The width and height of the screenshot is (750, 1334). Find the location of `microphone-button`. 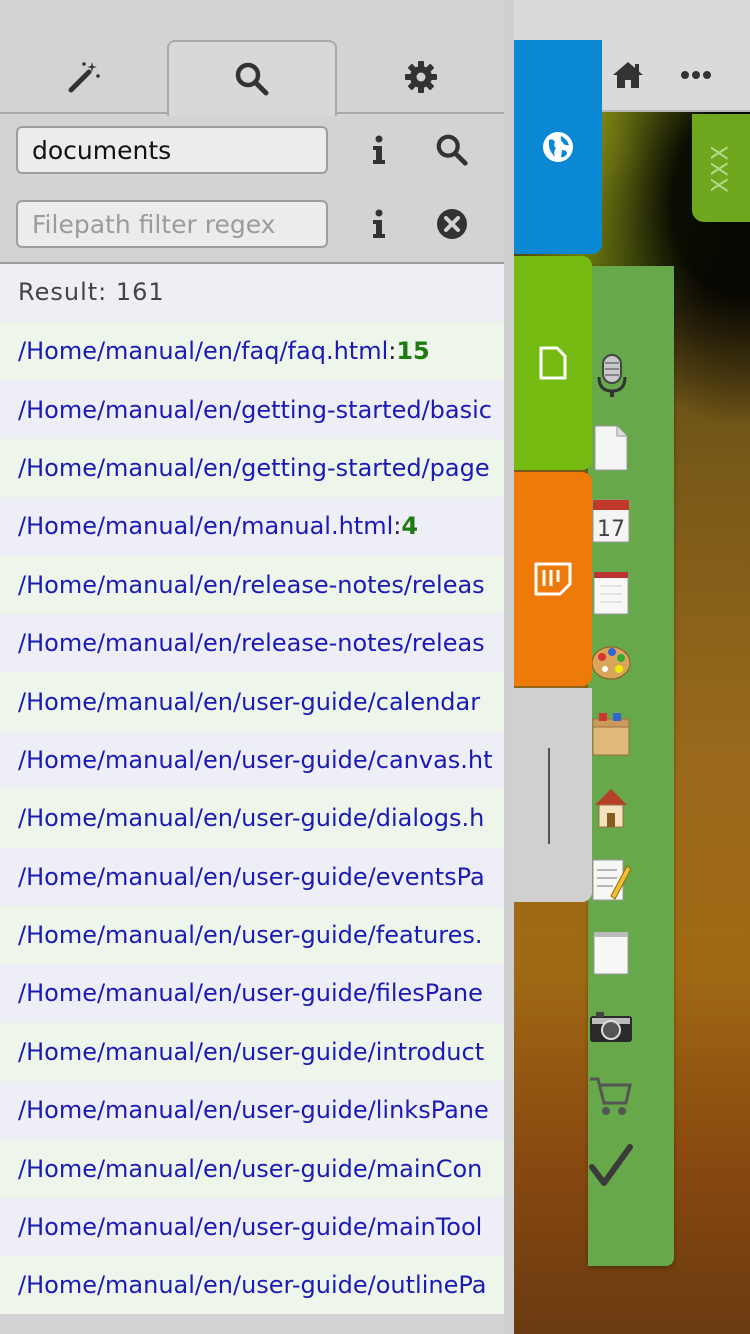

microphone-button is located at coordinates (611, 376).